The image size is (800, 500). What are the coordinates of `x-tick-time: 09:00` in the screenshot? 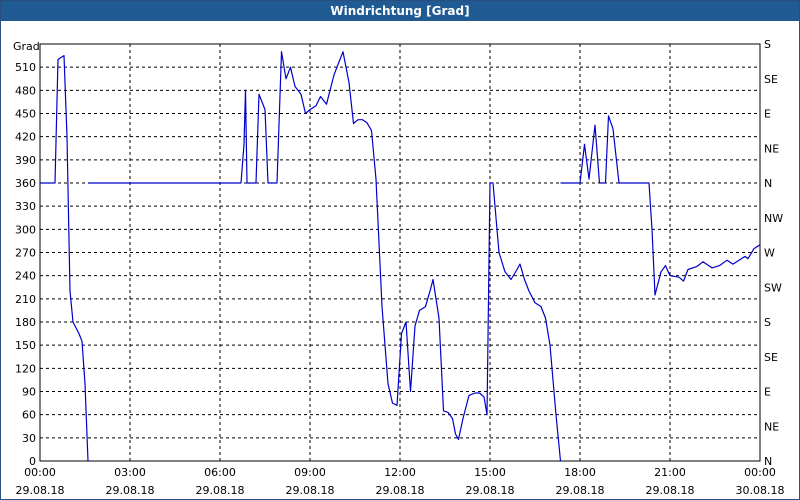 It's located at (310, 472).